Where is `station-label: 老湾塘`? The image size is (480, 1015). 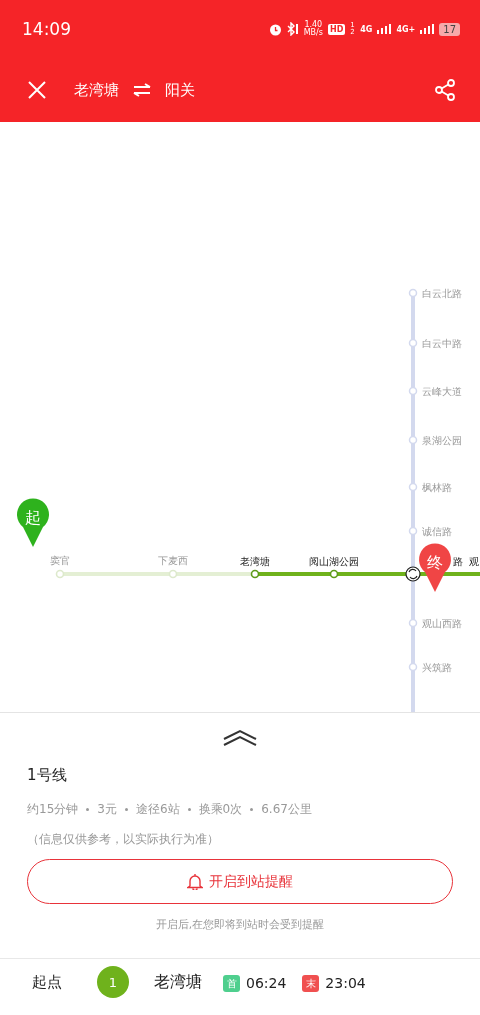 station-label: 老湾塘 is located at coordinates (255, 561).